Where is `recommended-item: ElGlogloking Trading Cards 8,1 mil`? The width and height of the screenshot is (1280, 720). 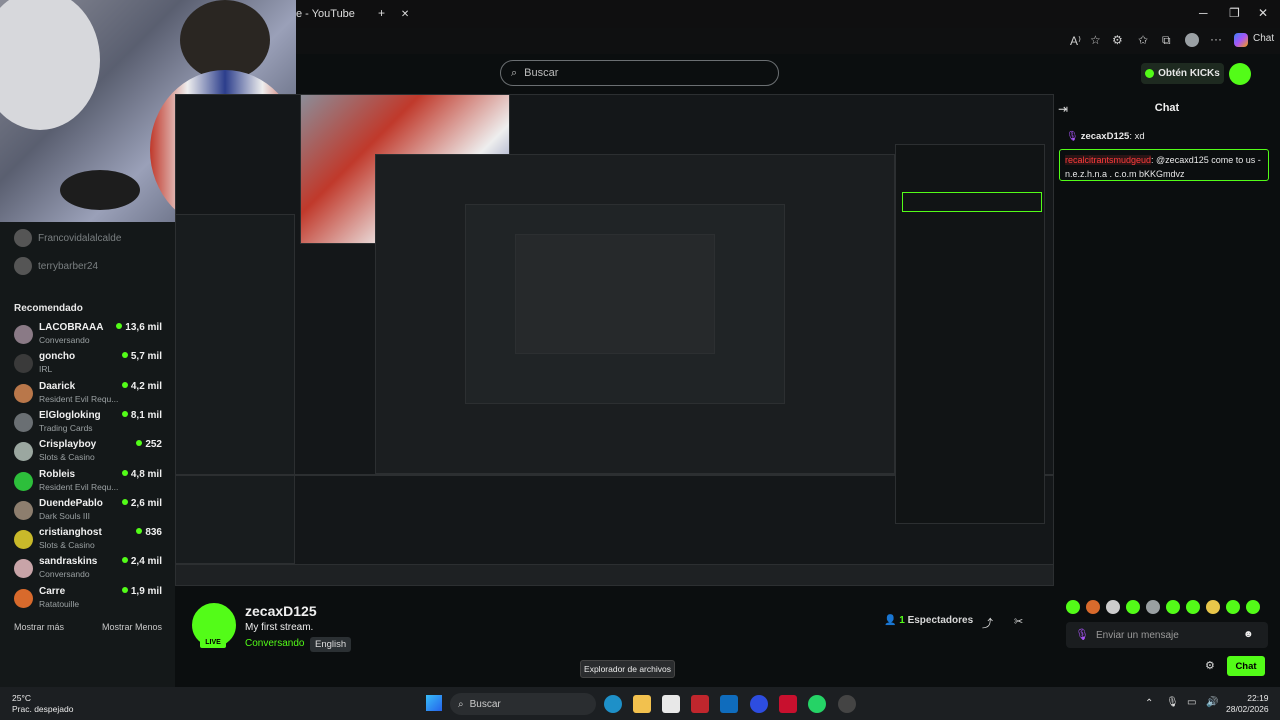
recommended-item: ElGlogloking Trading Cards 8,1 mil is located at coordinates (89, 423).